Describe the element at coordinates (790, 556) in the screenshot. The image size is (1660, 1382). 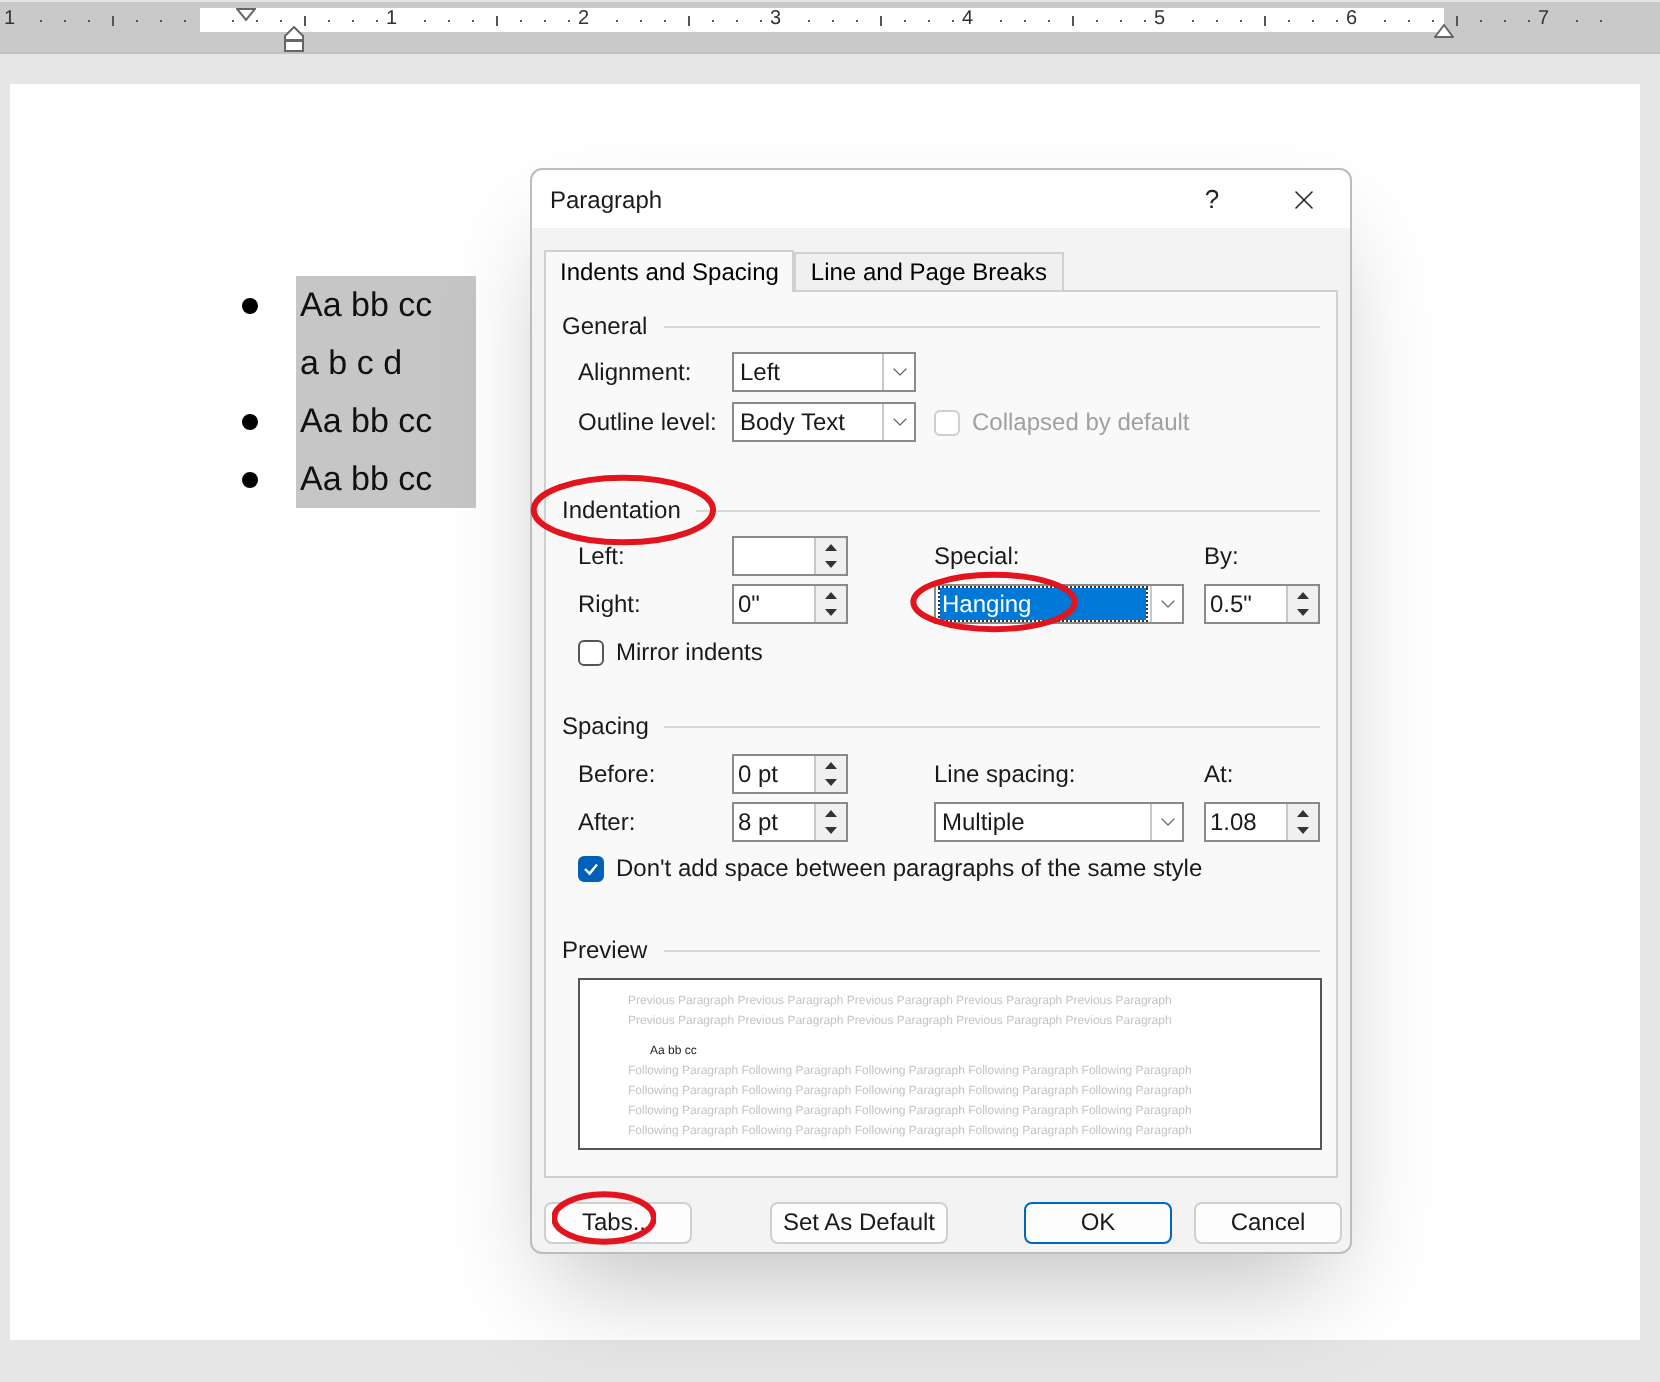
I see `spin-field` at that location.